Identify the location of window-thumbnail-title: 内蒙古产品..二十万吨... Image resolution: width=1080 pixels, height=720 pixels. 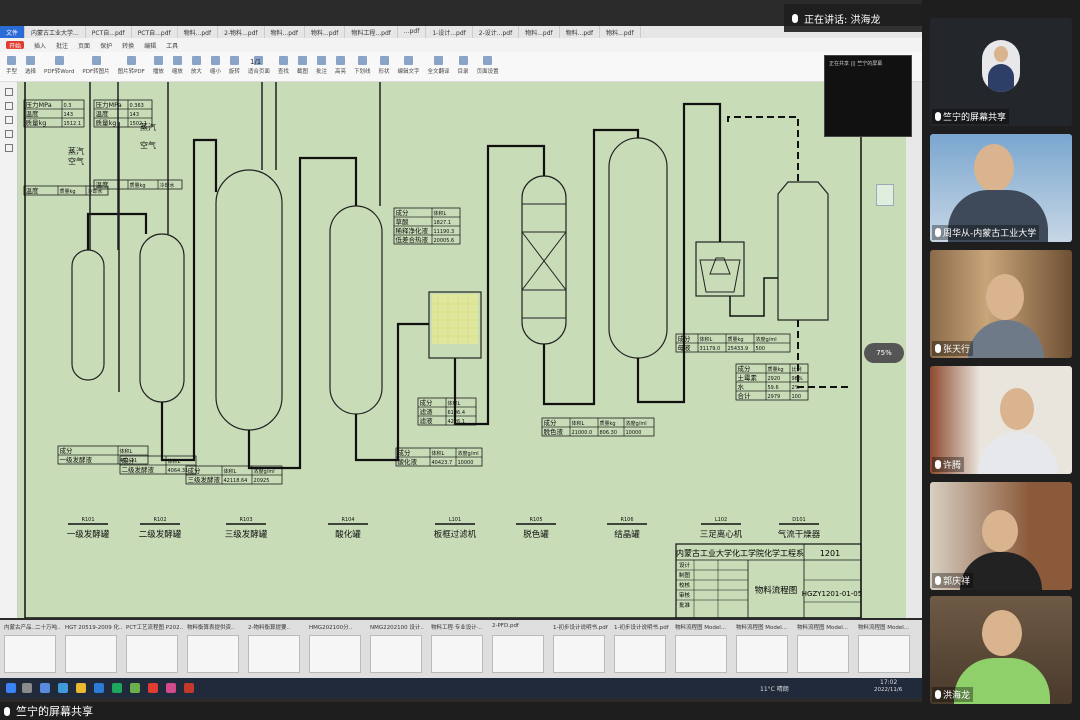
(32, 627).